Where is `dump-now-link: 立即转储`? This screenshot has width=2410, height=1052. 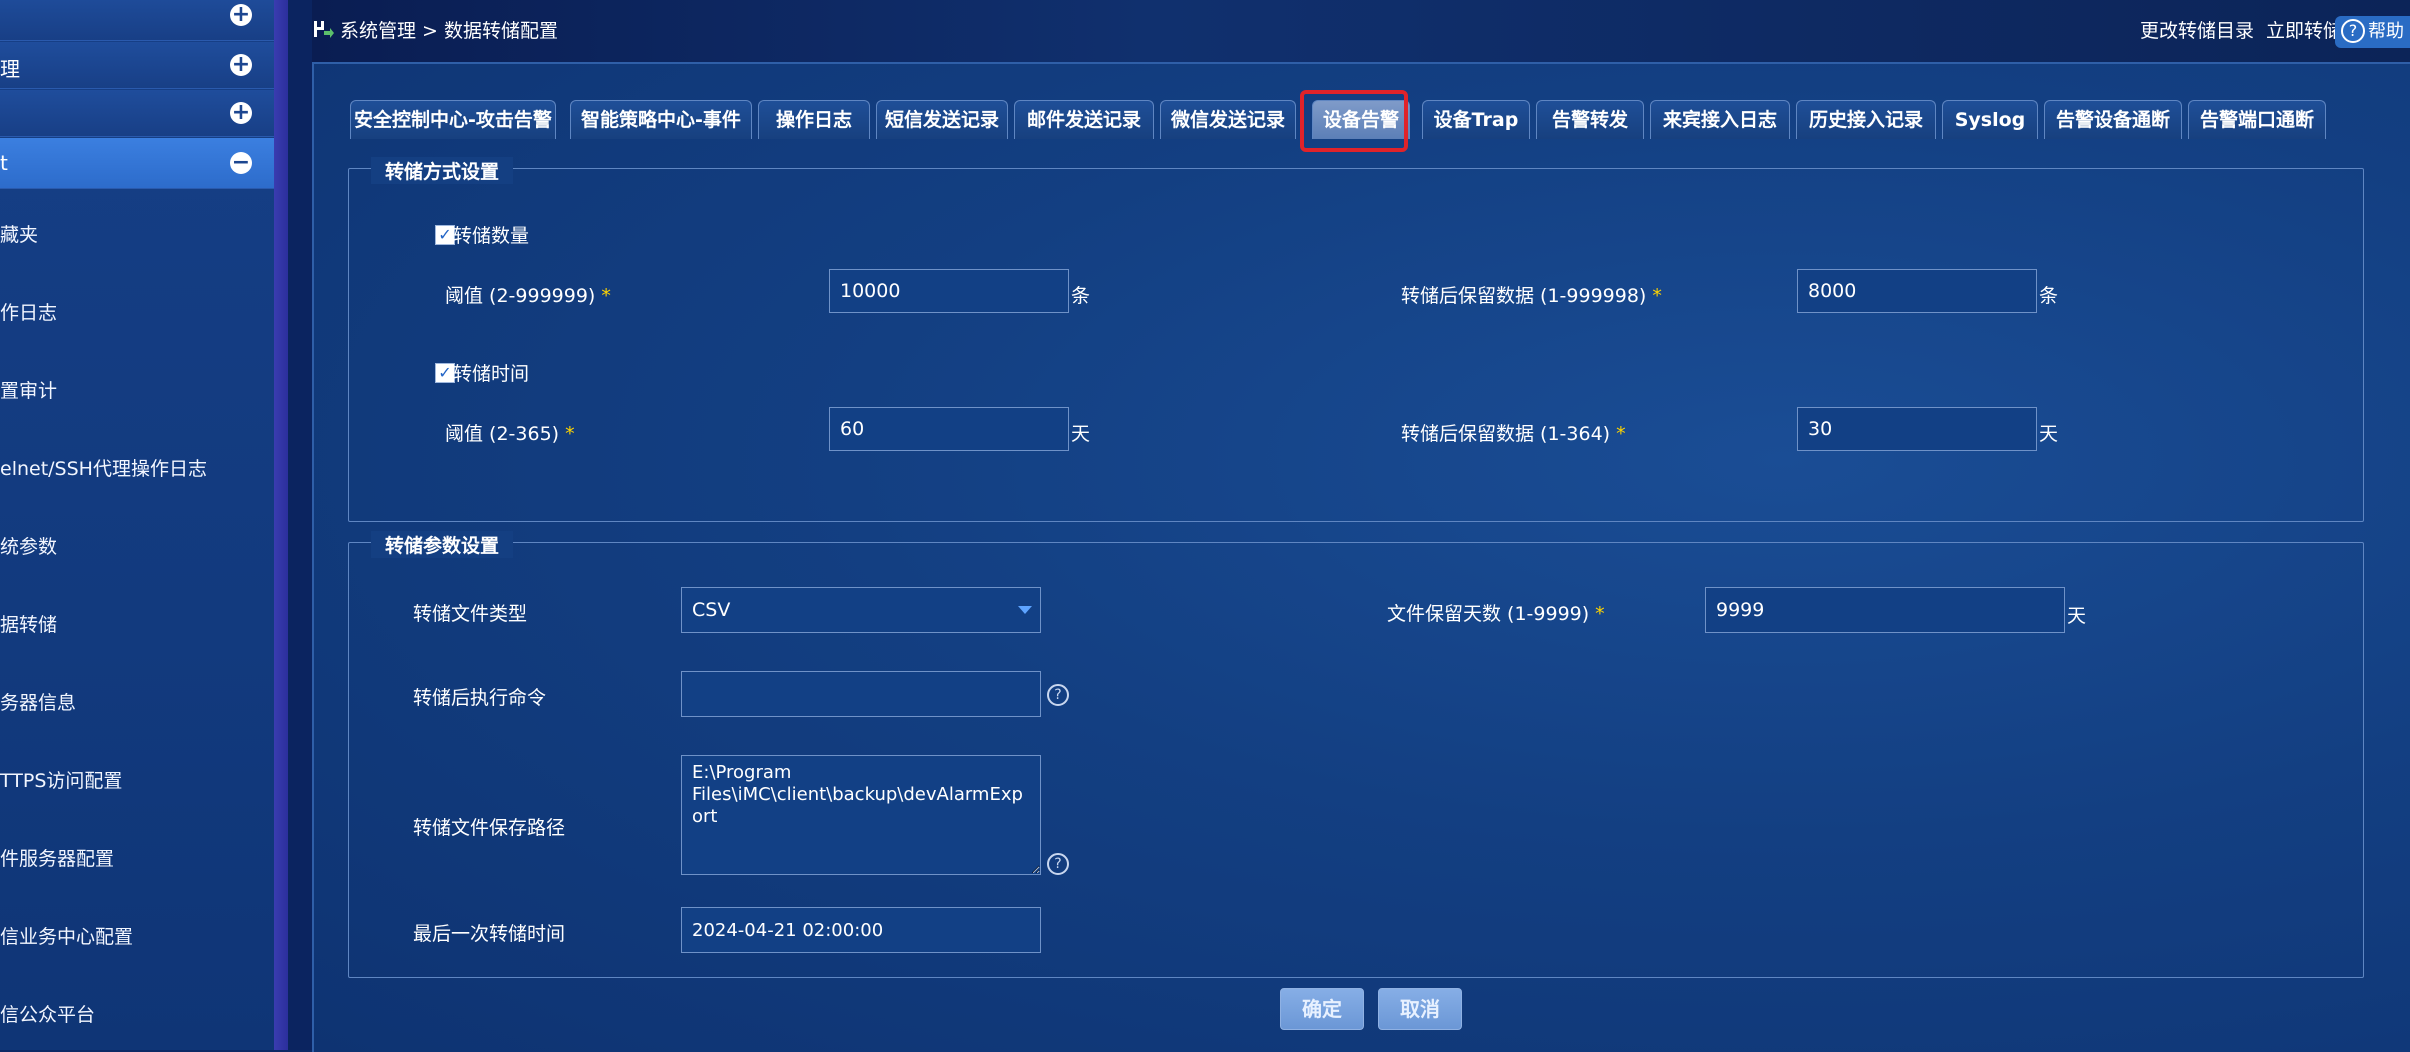 dump-now-link: 立即转储 is located at coordinates (2304, 29).